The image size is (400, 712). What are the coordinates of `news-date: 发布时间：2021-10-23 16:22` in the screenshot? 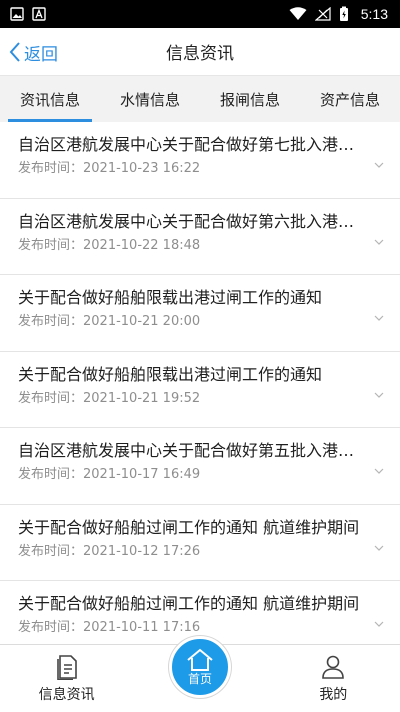 It's located at (109, 168).